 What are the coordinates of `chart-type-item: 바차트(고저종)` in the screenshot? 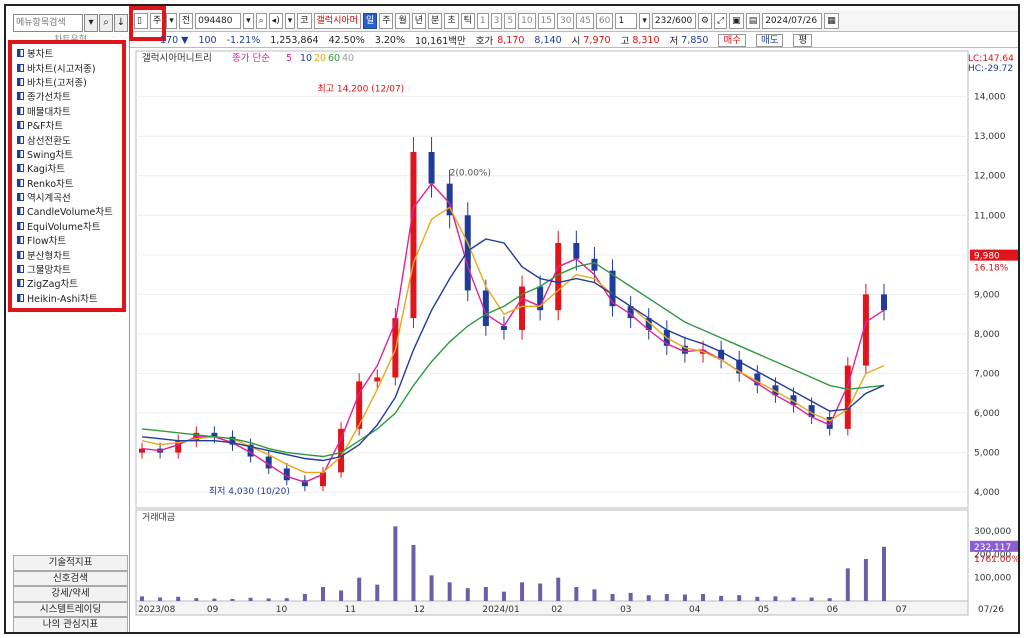 It's located at (70, 82).